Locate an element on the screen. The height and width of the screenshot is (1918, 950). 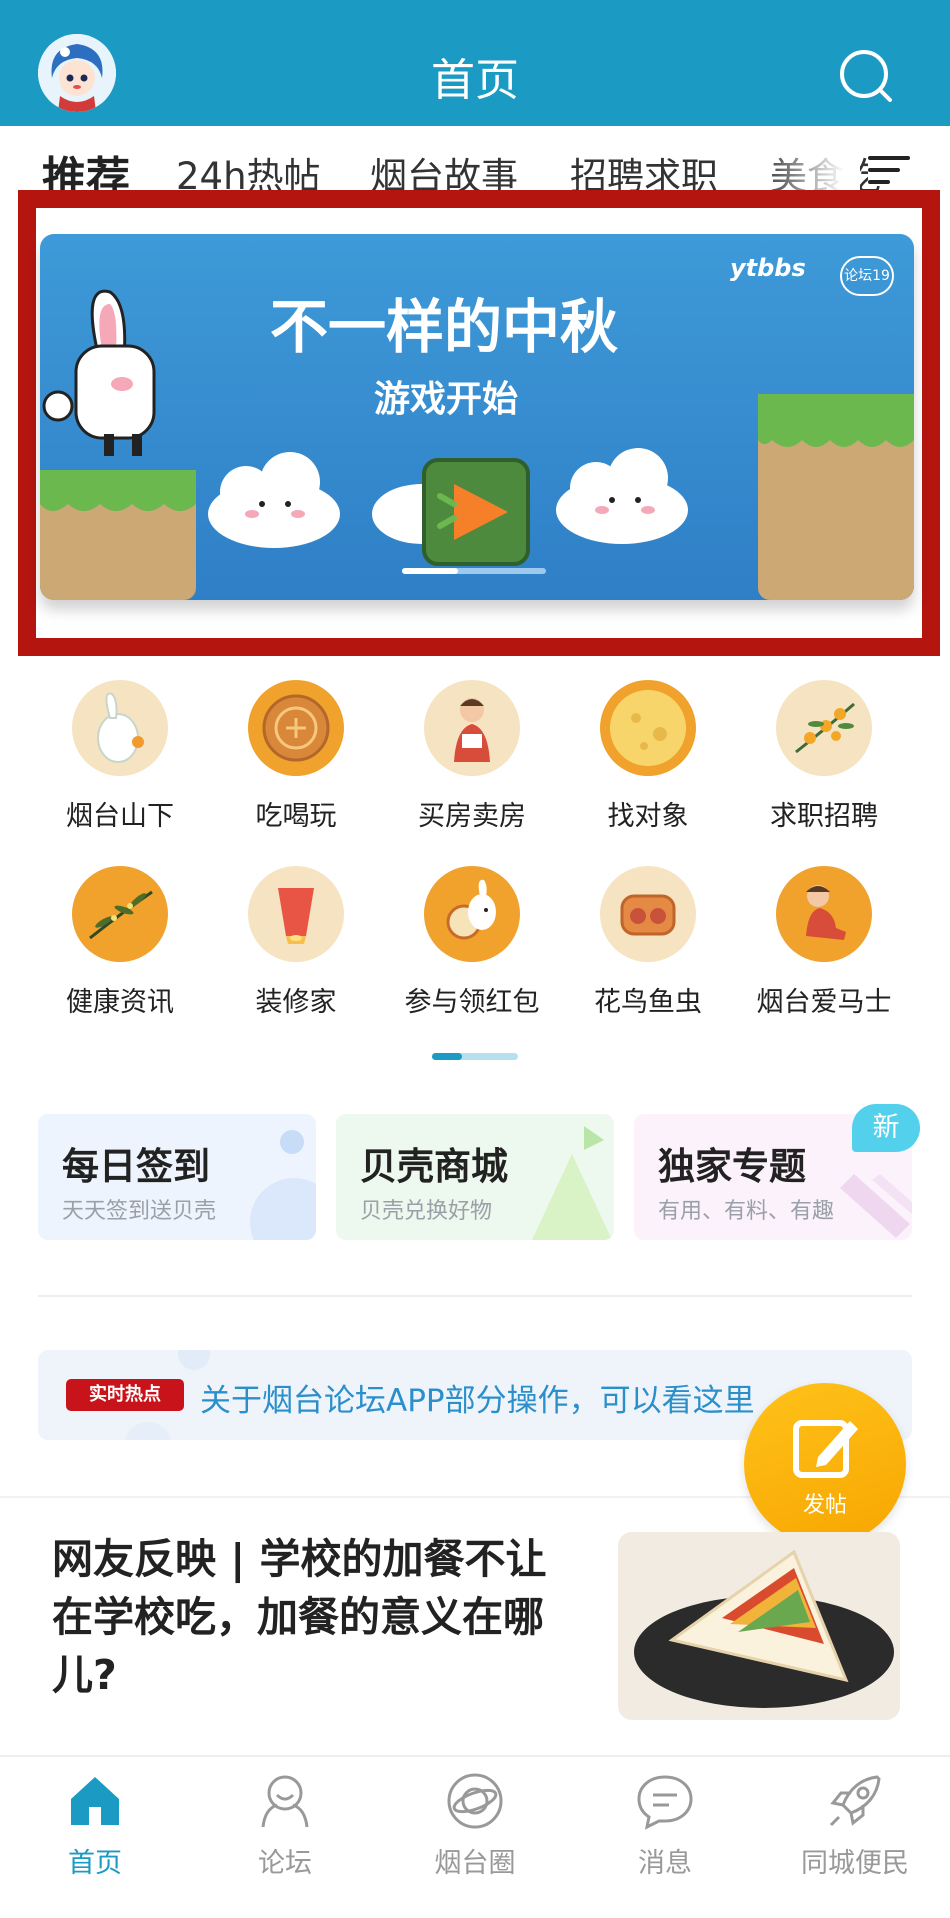
grid-label: 健康资讯 is located at coordinates (120, 1002).